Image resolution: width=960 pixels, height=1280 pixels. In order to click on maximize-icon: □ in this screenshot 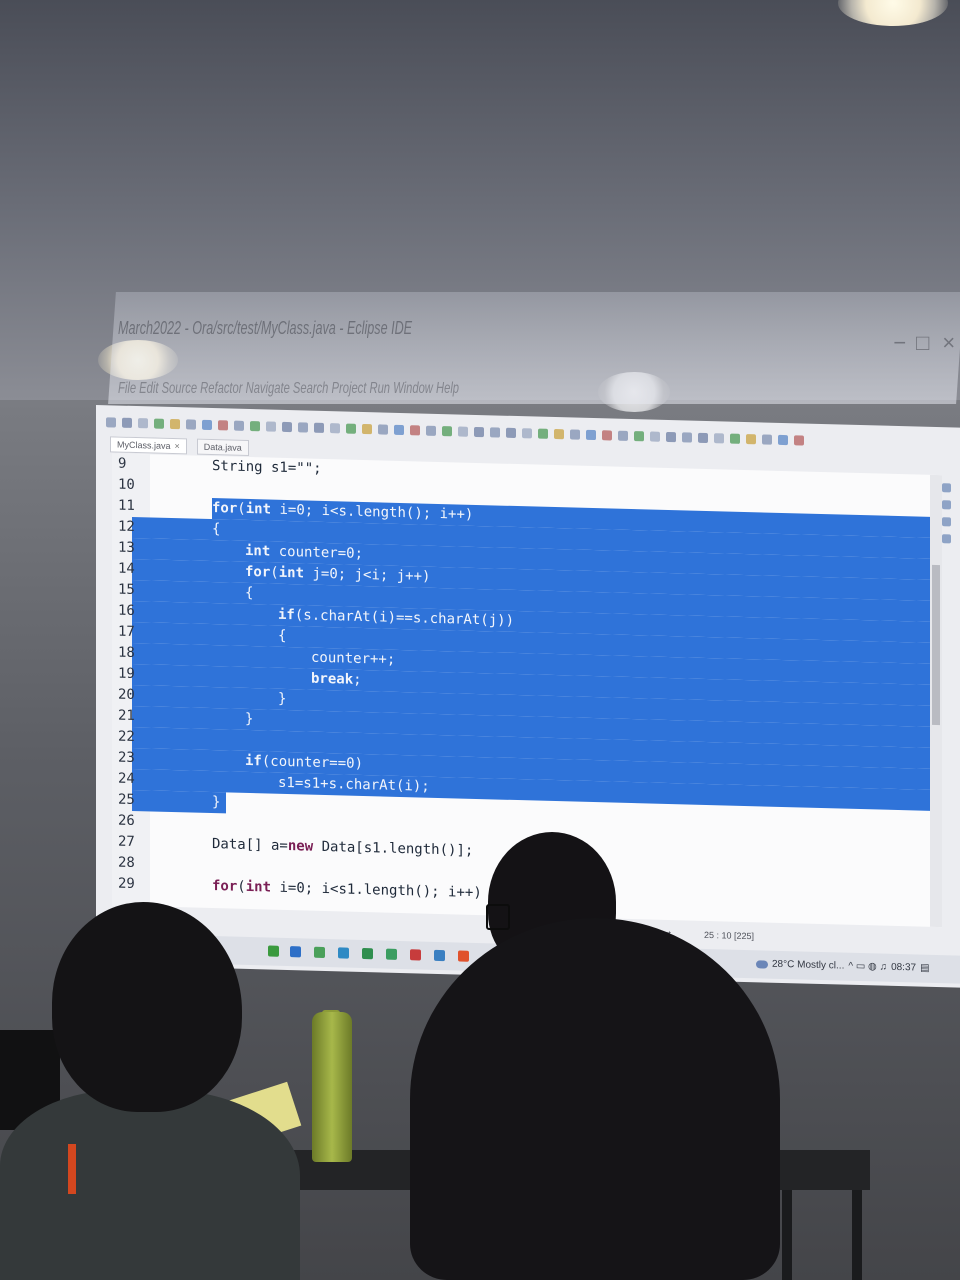, I will do `click(922, 343)`.